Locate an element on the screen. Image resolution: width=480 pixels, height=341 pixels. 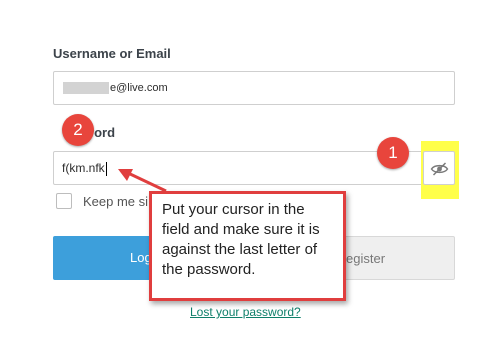
step-2-badge: 2 is located at coordinates (78, 130).